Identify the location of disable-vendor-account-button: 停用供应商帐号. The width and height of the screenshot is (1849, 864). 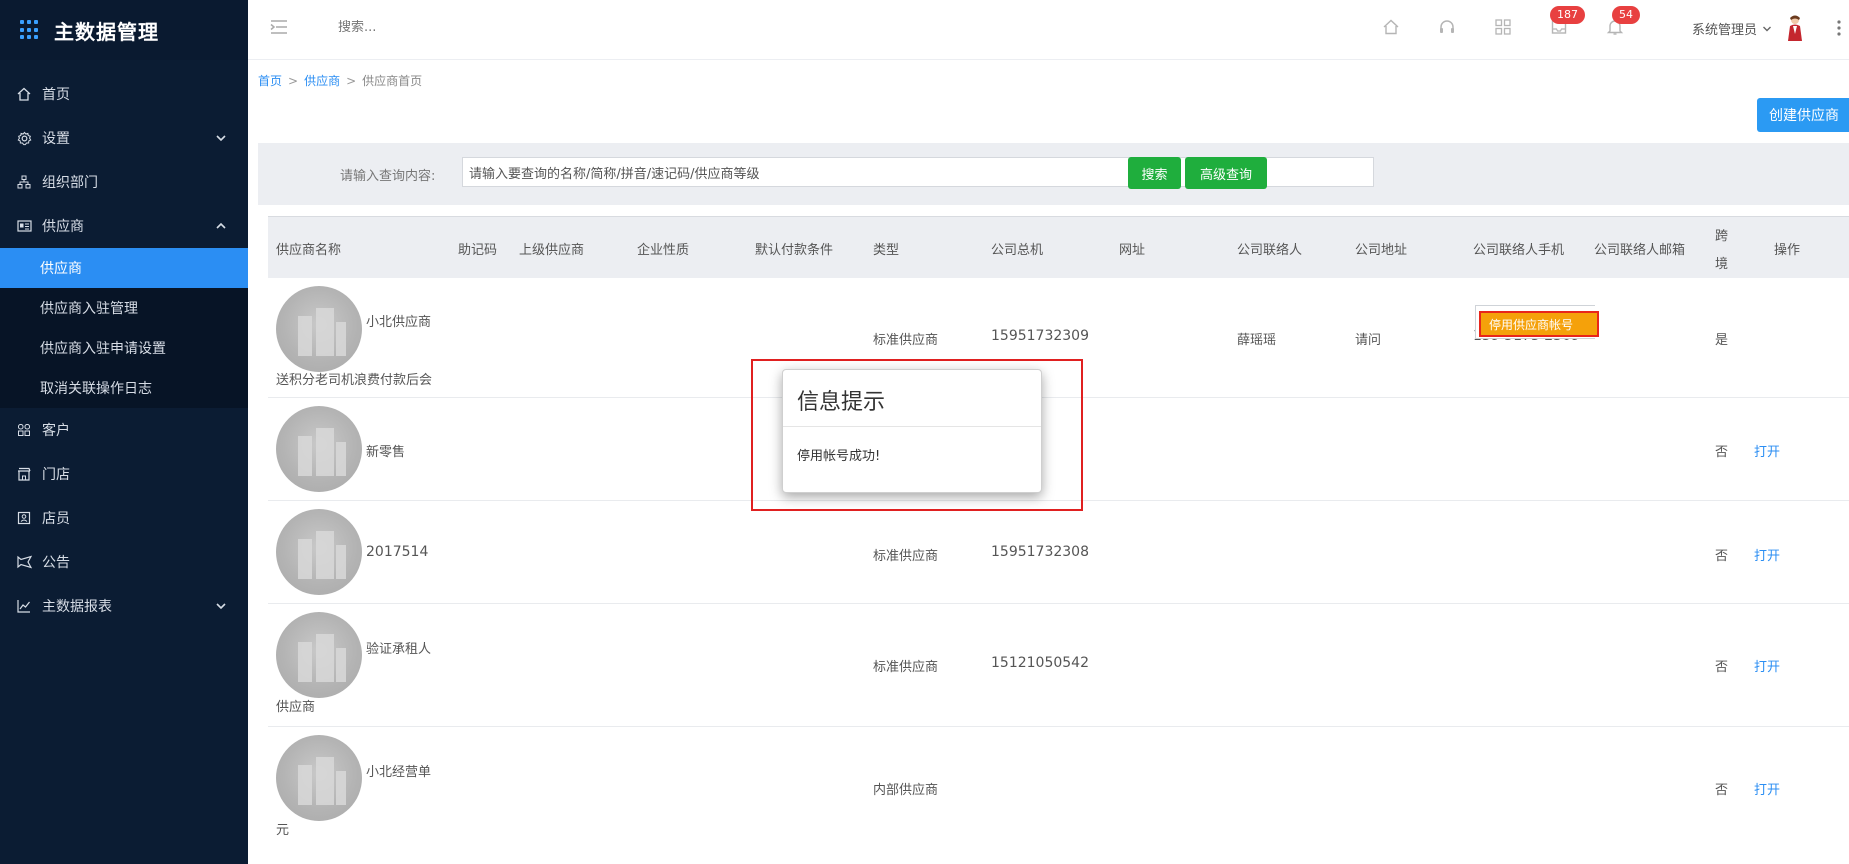
(1539, 324).